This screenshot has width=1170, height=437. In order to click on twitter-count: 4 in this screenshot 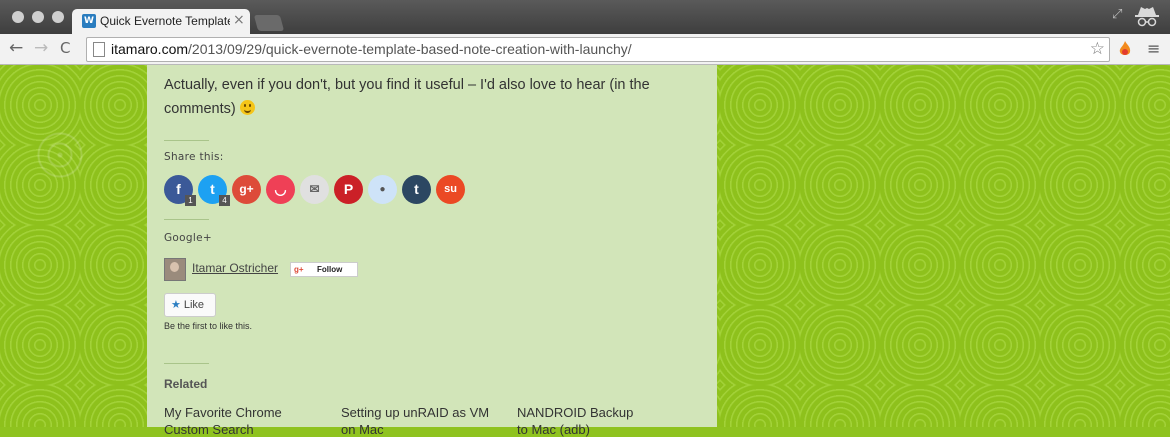, I will do `click(224, 200)`.